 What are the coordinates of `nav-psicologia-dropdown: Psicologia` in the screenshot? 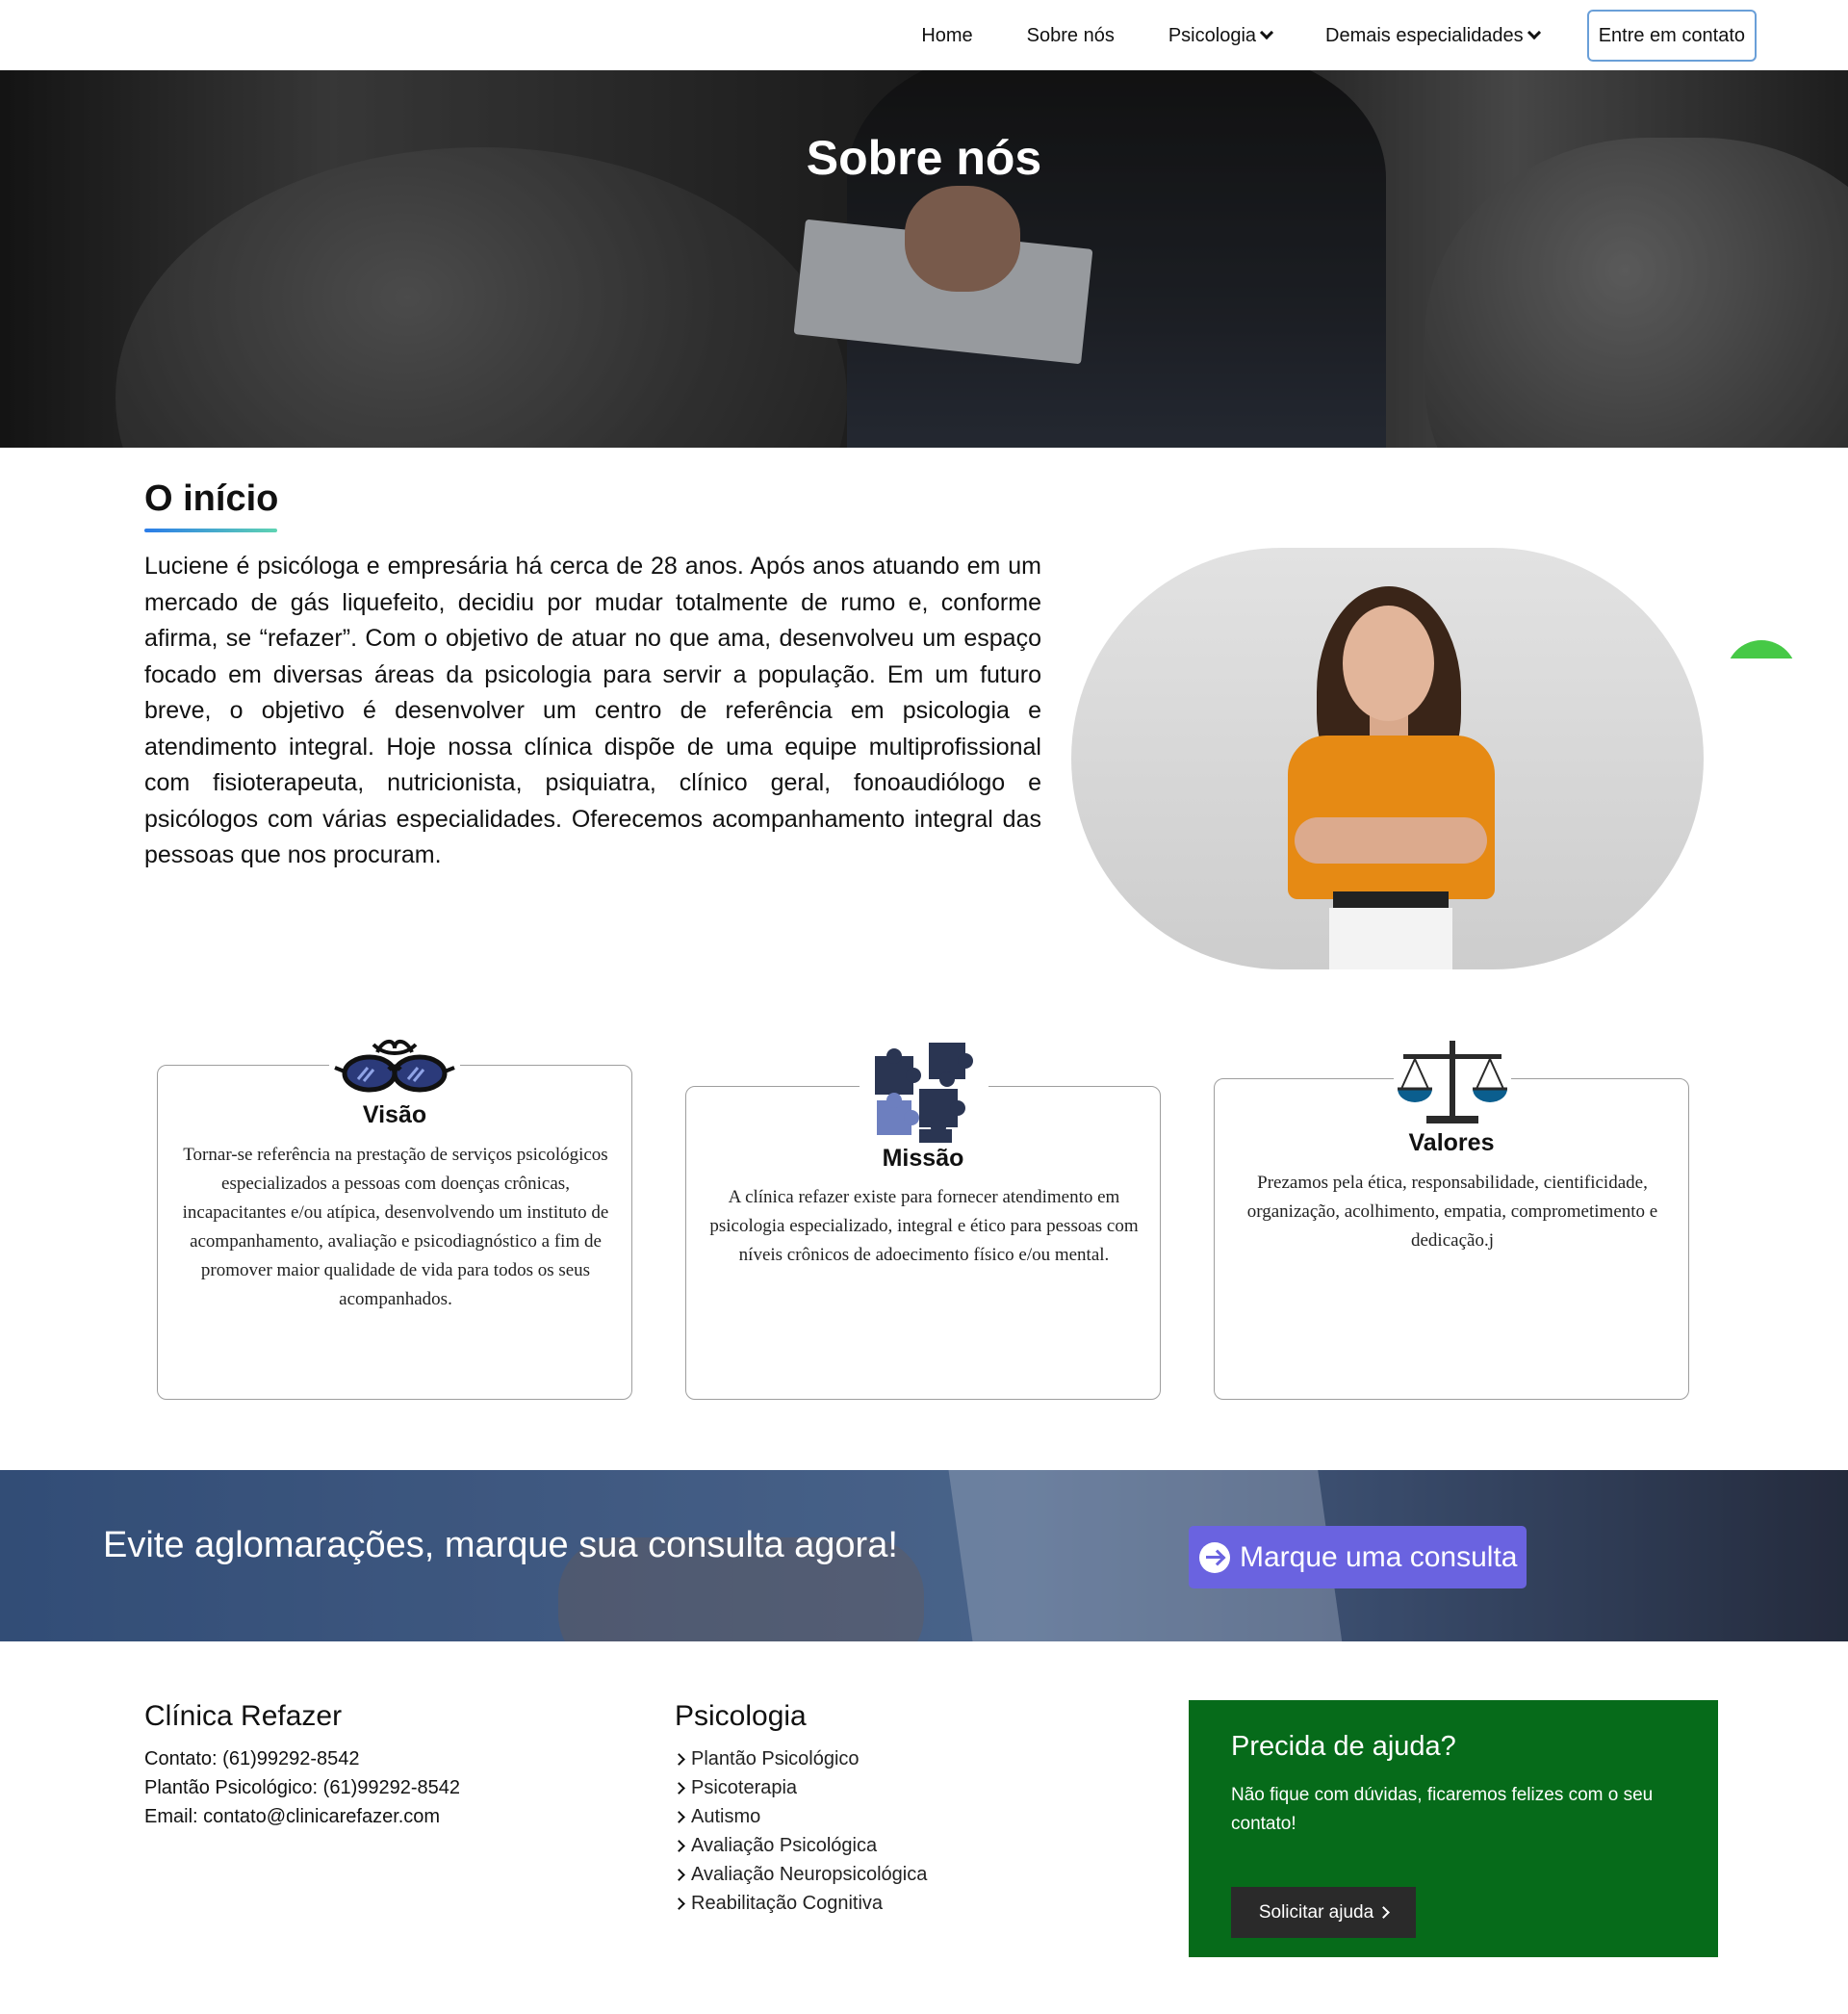 It's located at (1221, 36).